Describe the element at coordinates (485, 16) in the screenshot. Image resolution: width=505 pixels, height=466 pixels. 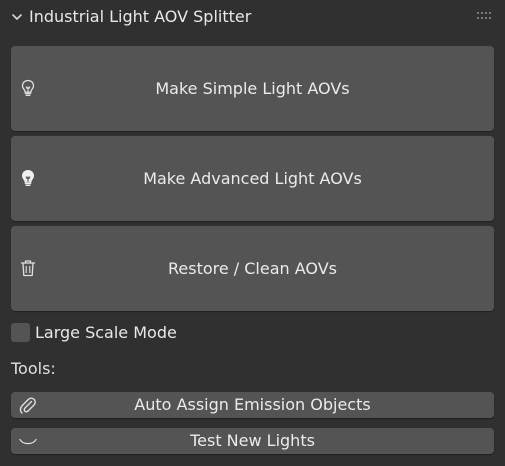
I see `drag-grip-icon` at that location.